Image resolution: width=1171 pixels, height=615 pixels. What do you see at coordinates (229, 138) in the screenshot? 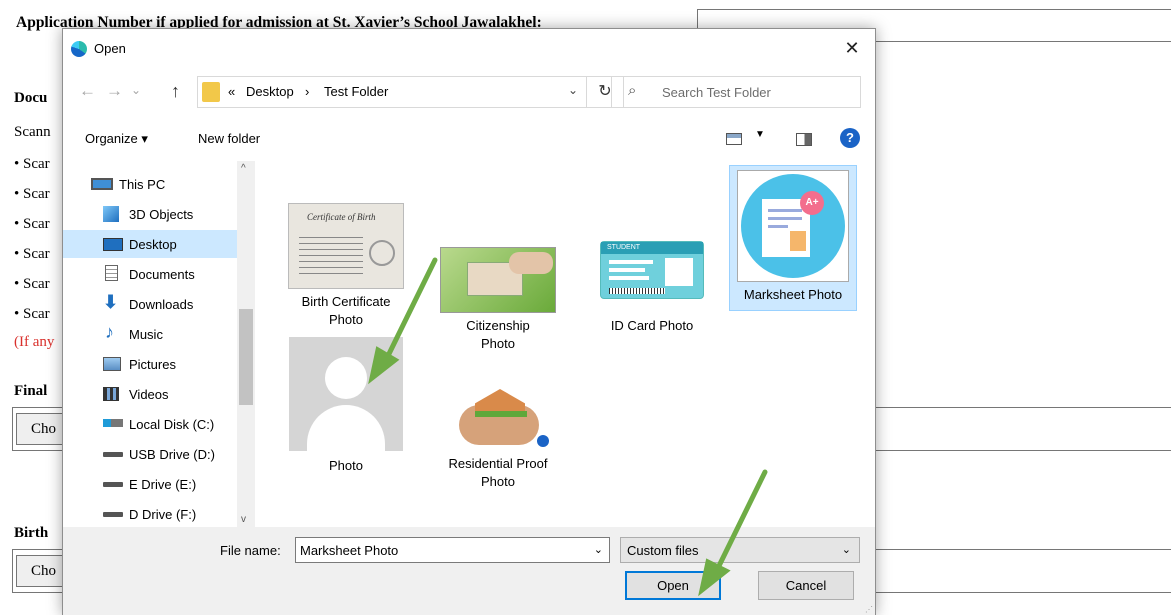
I see `new-folder-button: New folder` at bounding box center [229, 138].